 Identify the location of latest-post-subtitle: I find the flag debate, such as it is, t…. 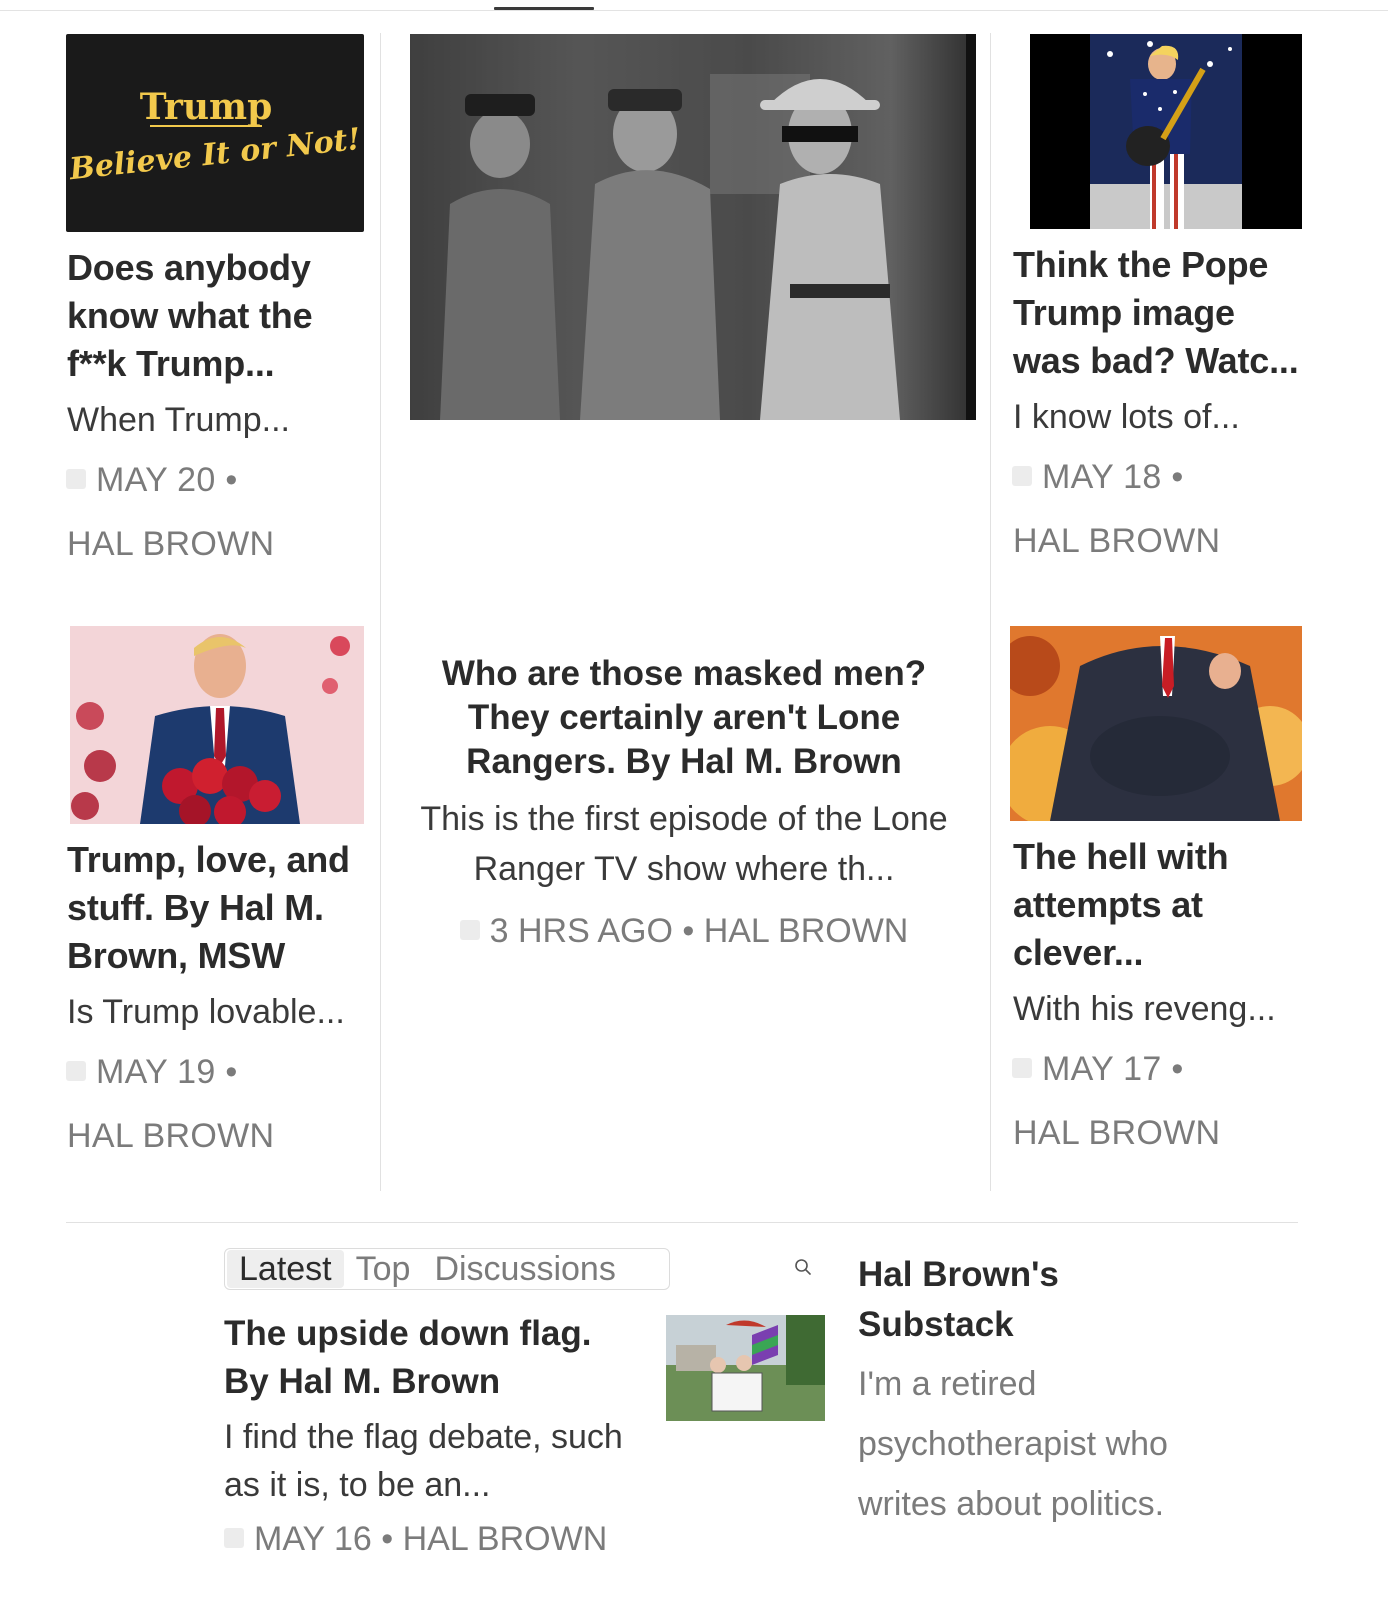
(423, 1461).